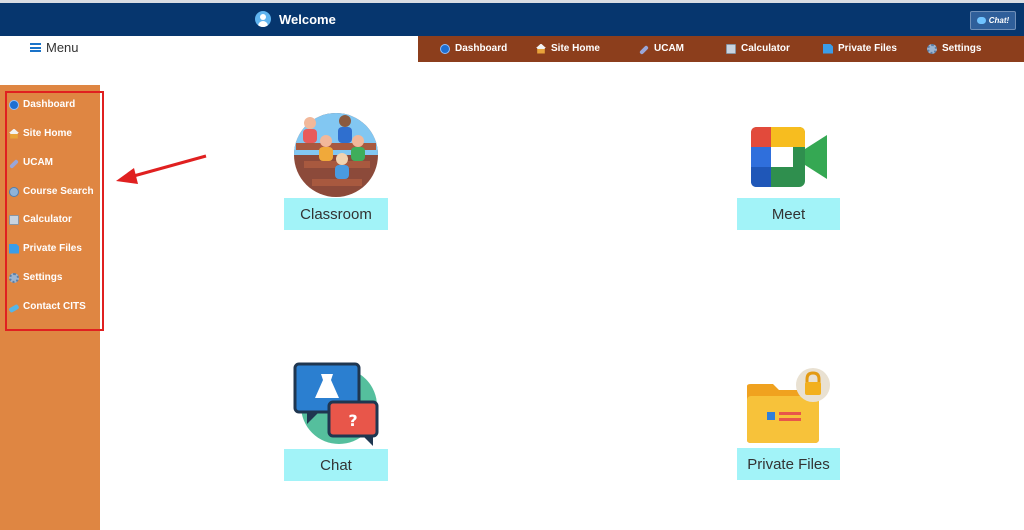  I want to click on calculator-icon, so click(731, 48).